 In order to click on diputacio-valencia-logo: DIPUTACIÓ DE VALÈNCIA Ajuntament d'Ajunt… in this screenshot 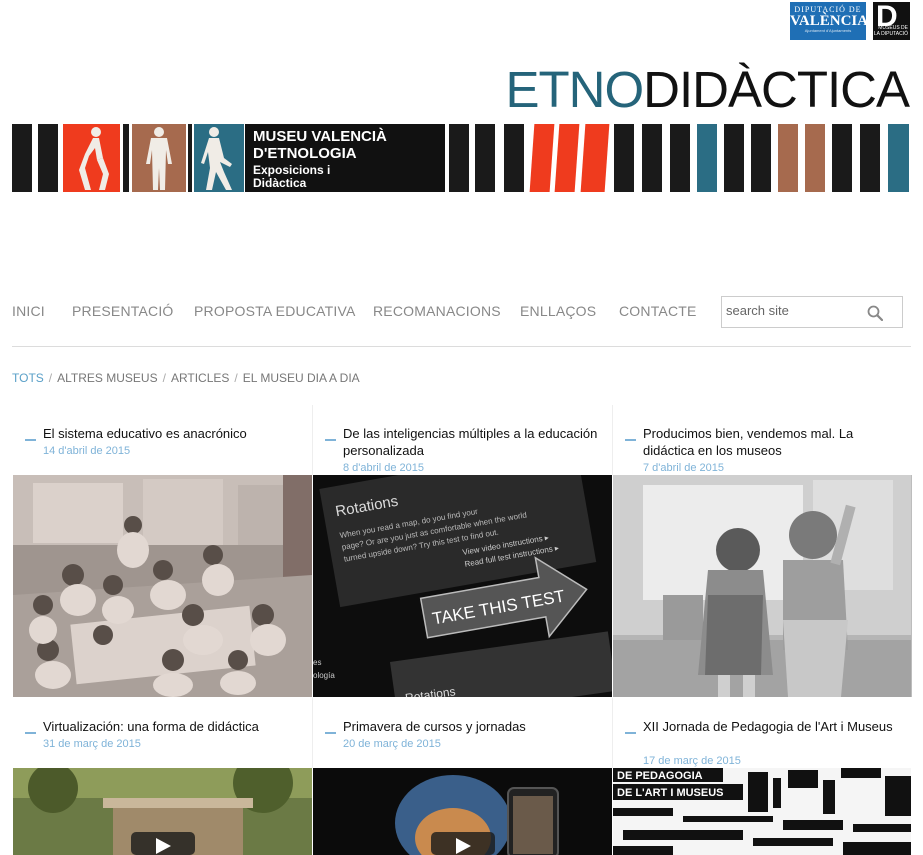, I will do `click(829, 21)`.